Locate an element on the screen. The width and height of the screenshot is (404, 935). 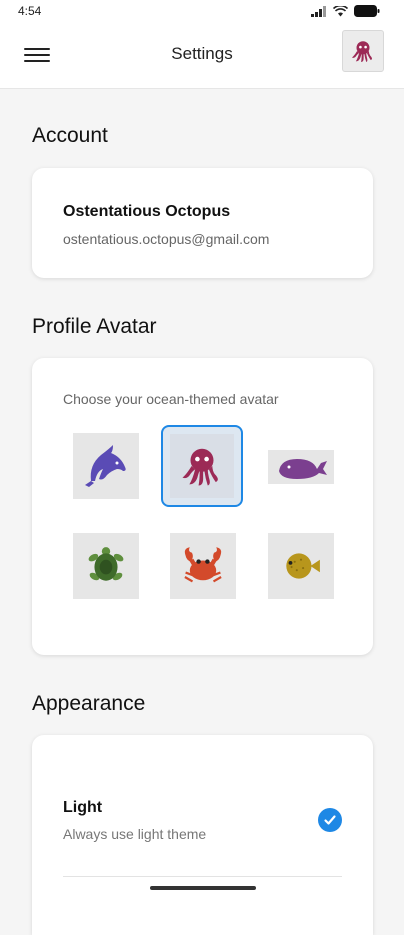
turtle-icon is located at coordinates (106, 564).